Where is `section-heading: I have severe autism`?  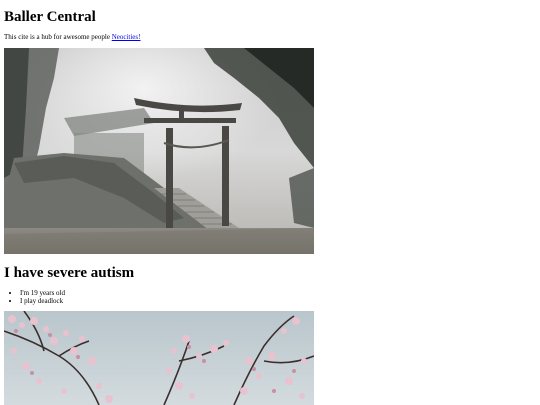
section-heading: I have severe autism is located at coordinates (69, 273).